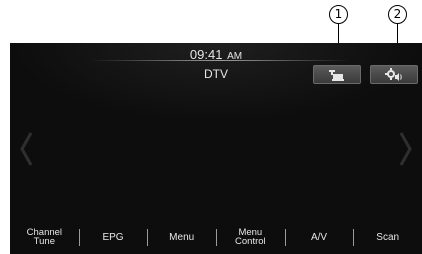  I want to click on chevron-right-icon, so click(406, 149).